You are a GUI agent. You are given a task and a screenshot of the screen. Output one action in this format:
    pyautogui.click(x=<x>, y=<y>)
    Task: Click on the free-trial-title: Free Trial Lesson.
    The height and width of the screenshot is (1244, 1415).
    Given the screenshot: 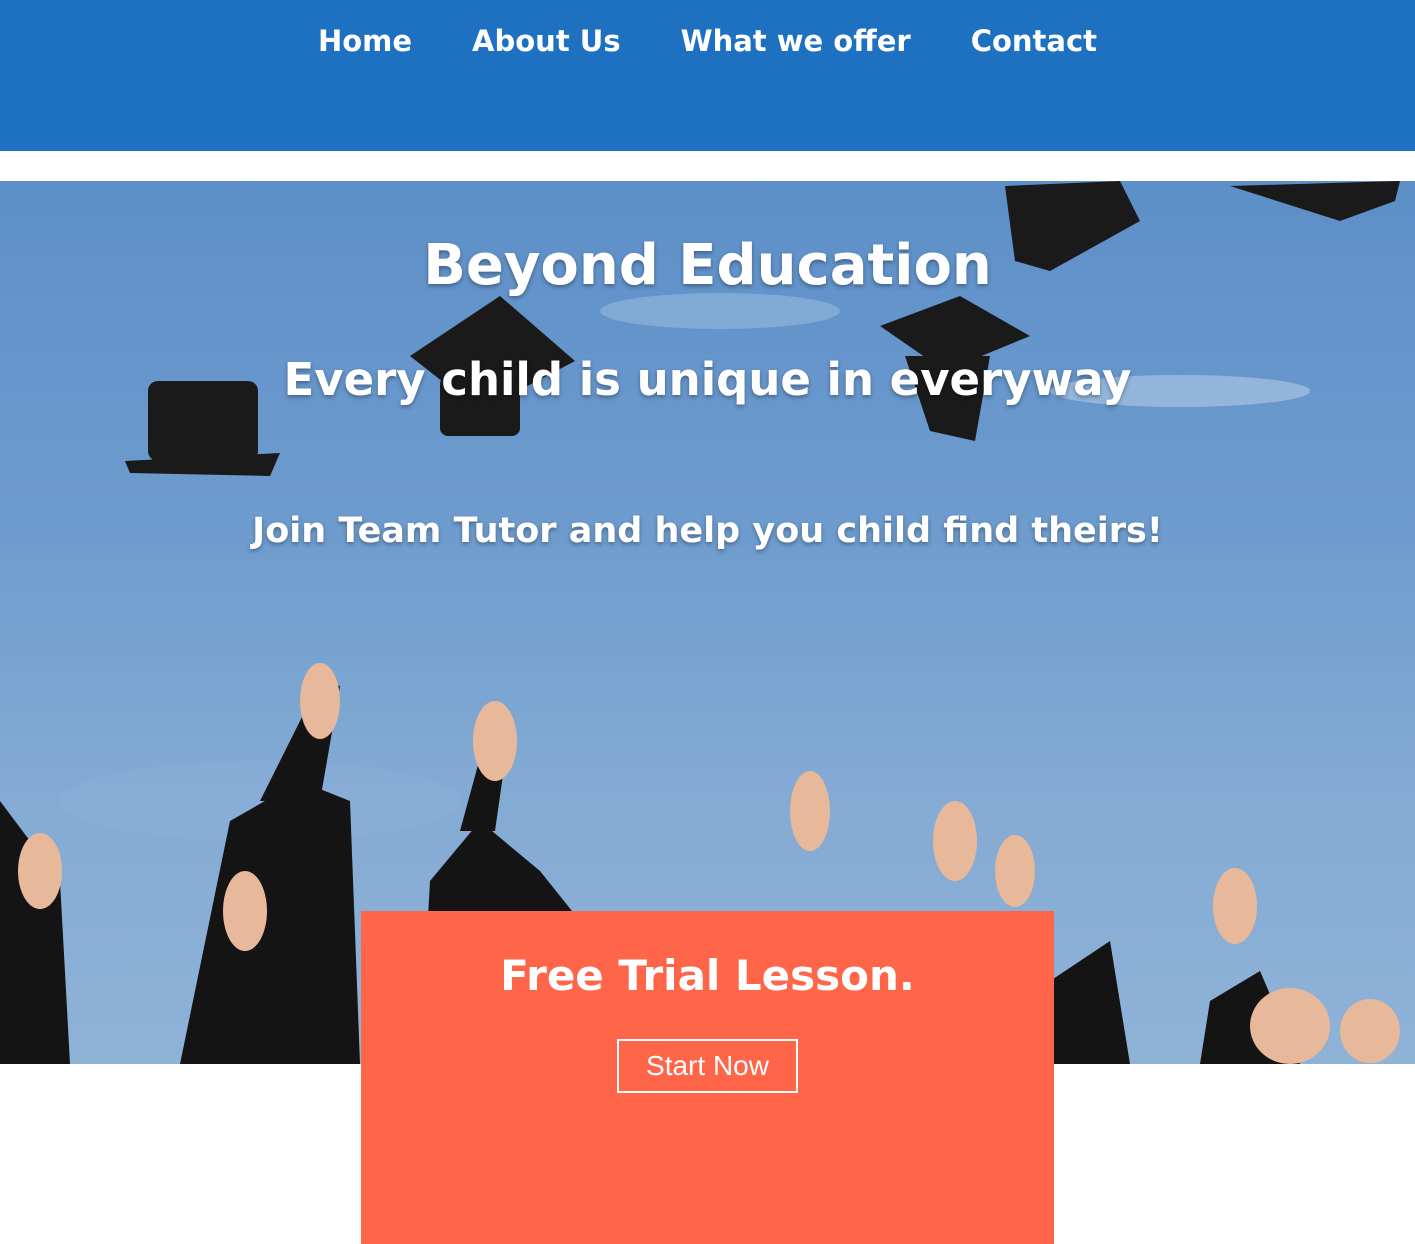 What is the action you would take?
    pyautogui.click(x=707, y=975)
    